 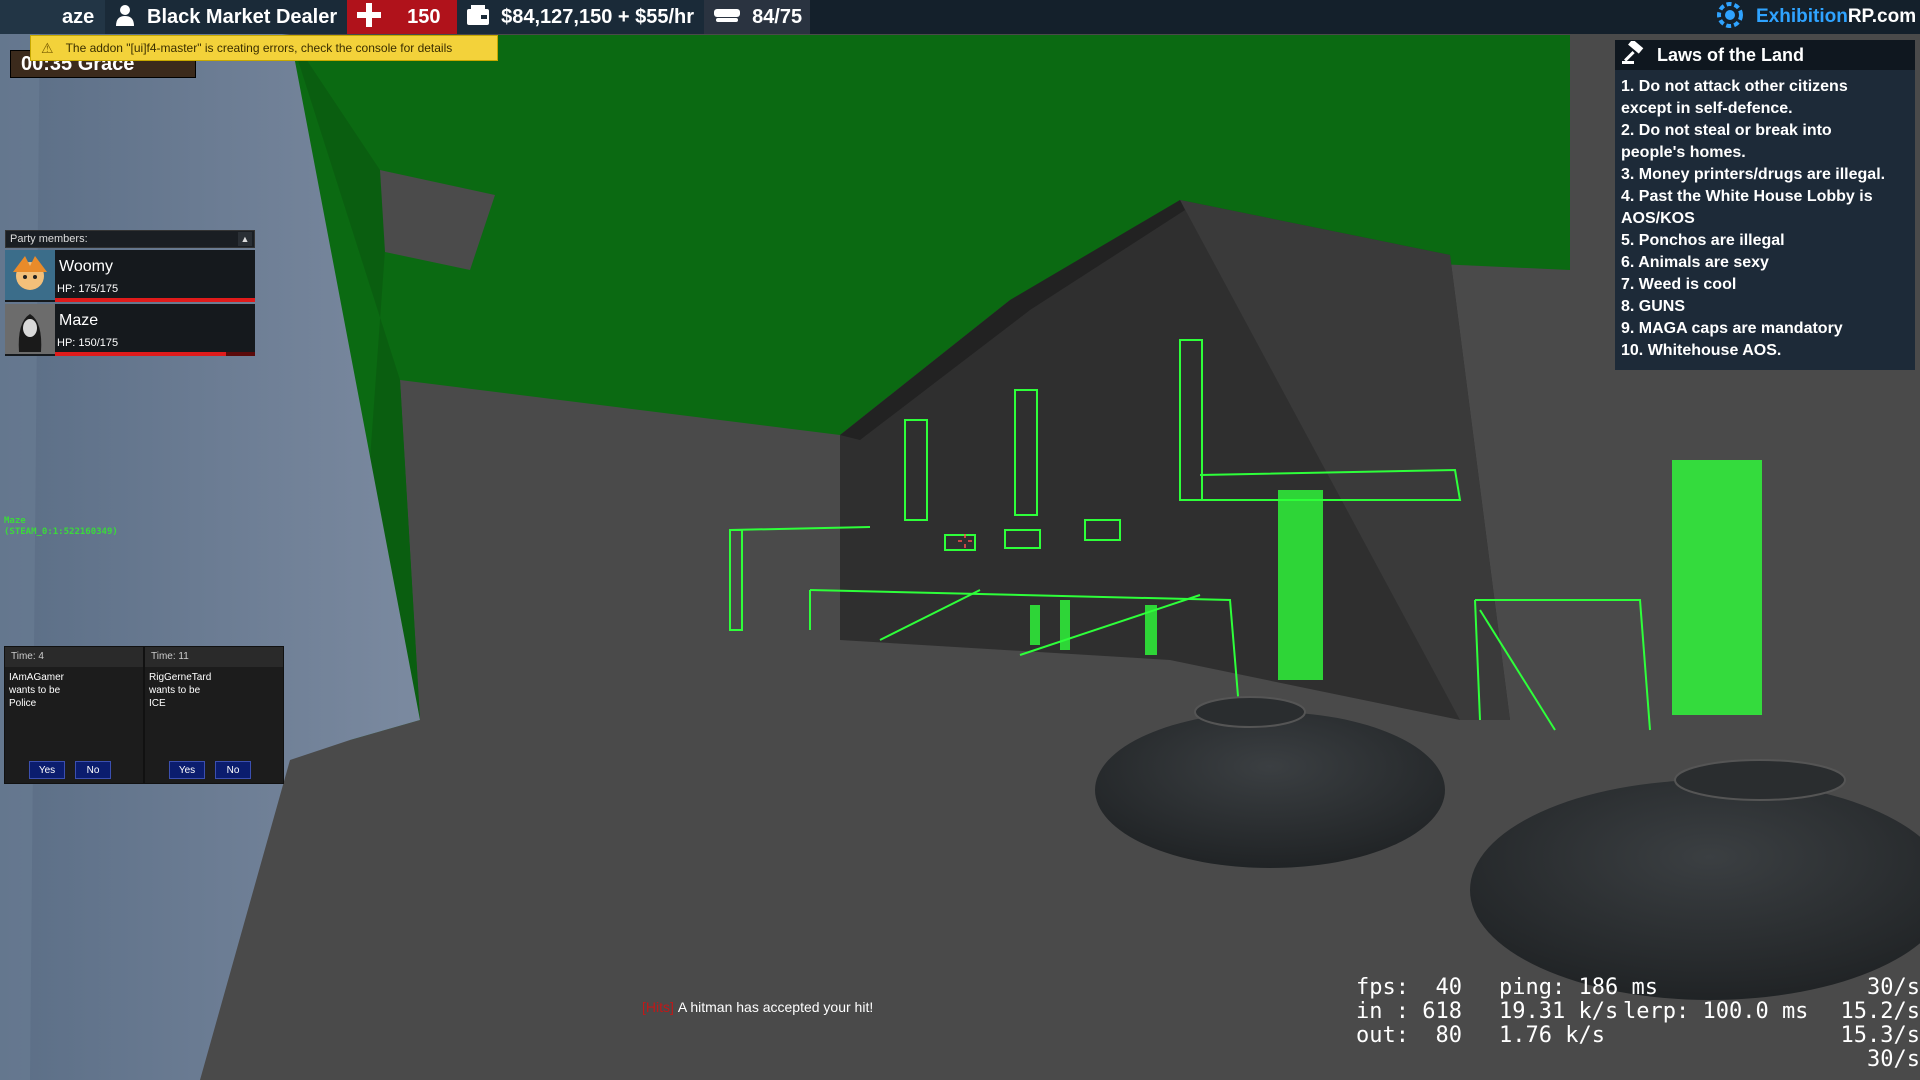 I want to click on laws-title-bar: Laws of the Land, so click(x=1765, y=54).